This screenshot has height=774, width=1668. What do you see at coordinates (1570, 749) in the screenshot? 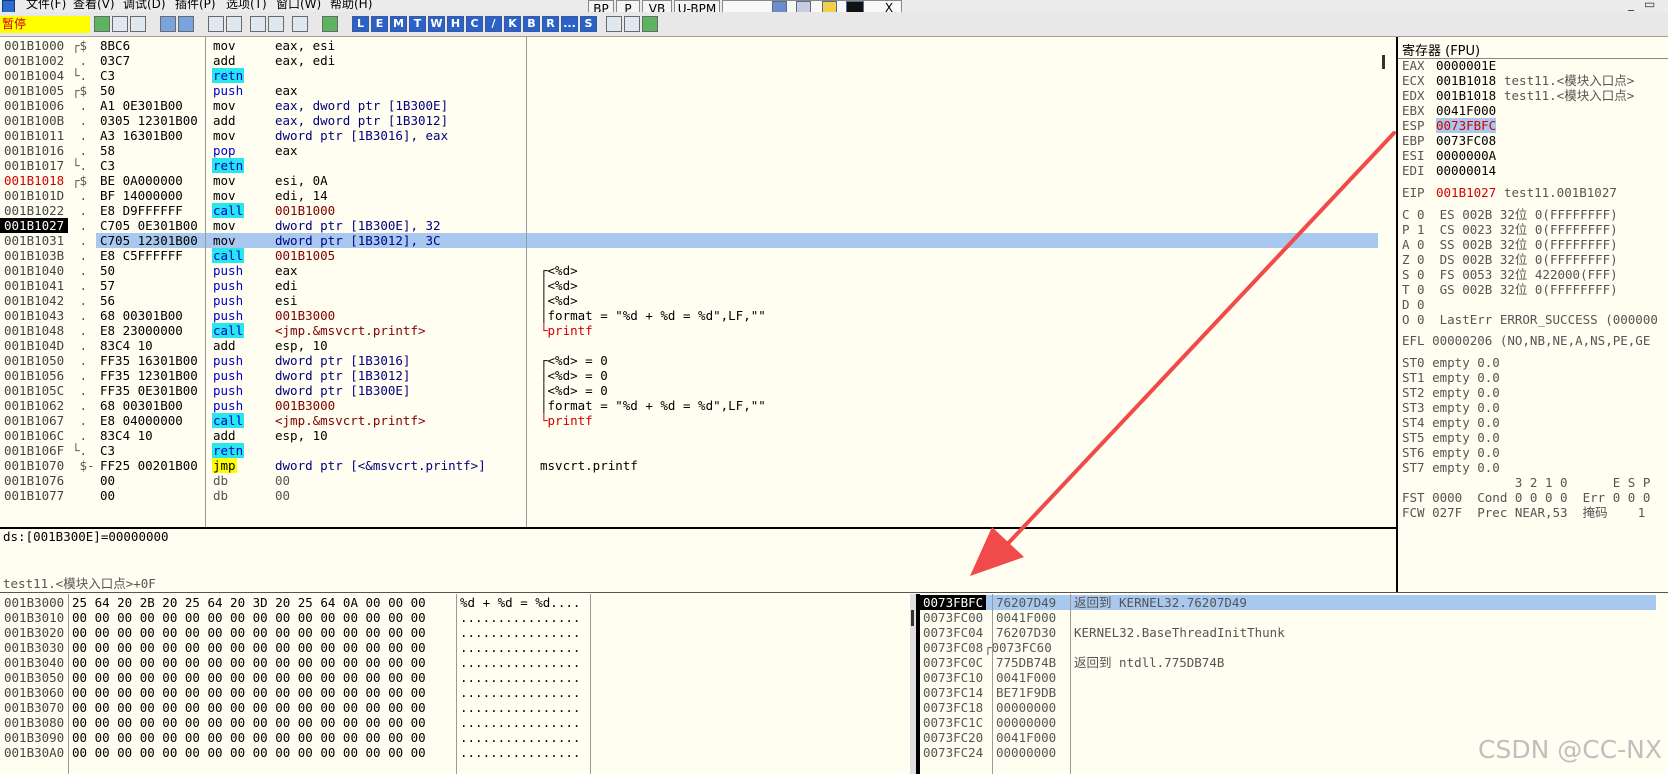
I see `watermark: CSDN @CC-NX` at bounding box center [1570, 749].